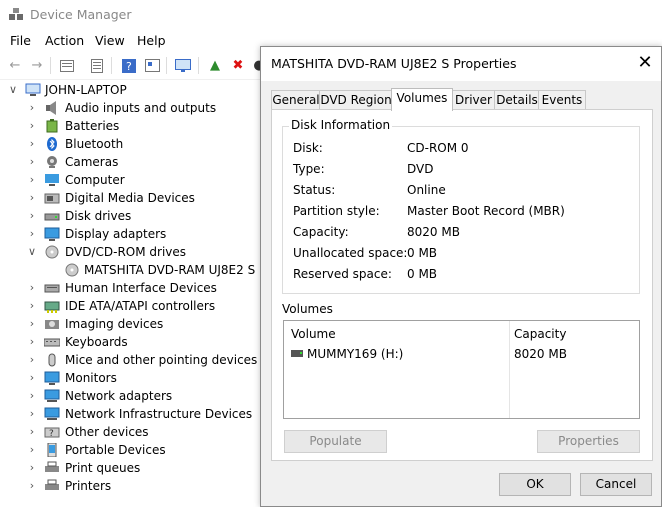  I want to click on tab-dvd-region: DVD Region, so click(356, 100).